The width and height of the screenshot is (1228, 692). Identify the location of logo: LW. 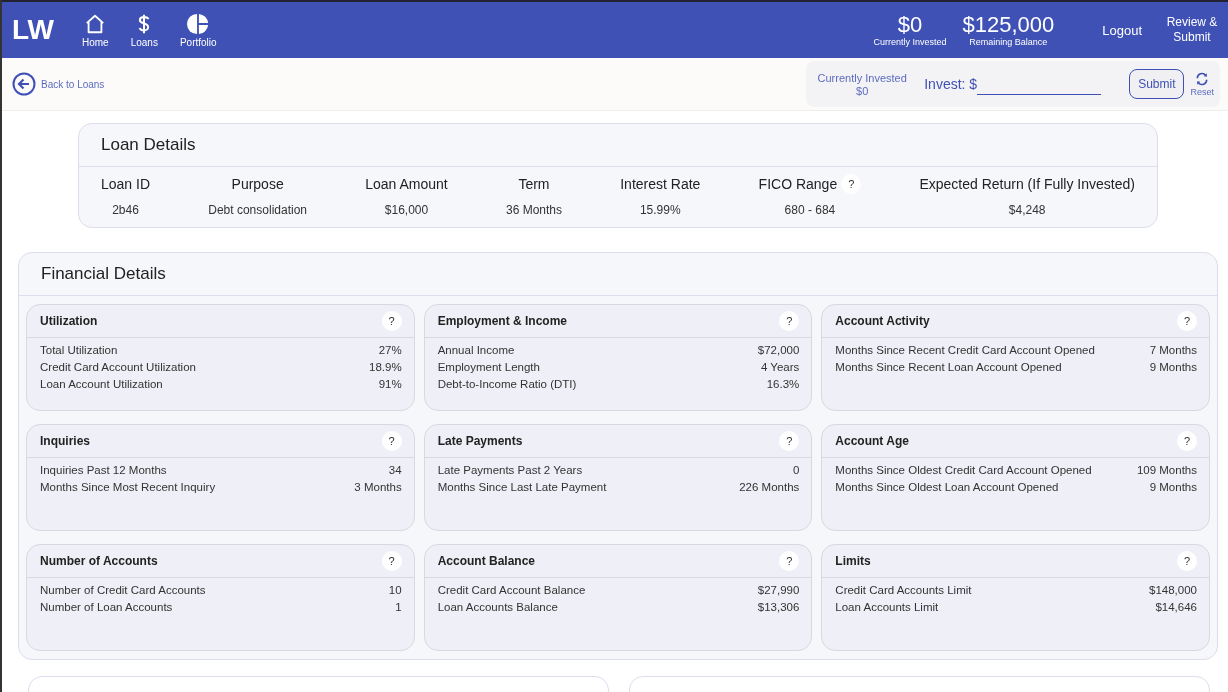
(33, 30).